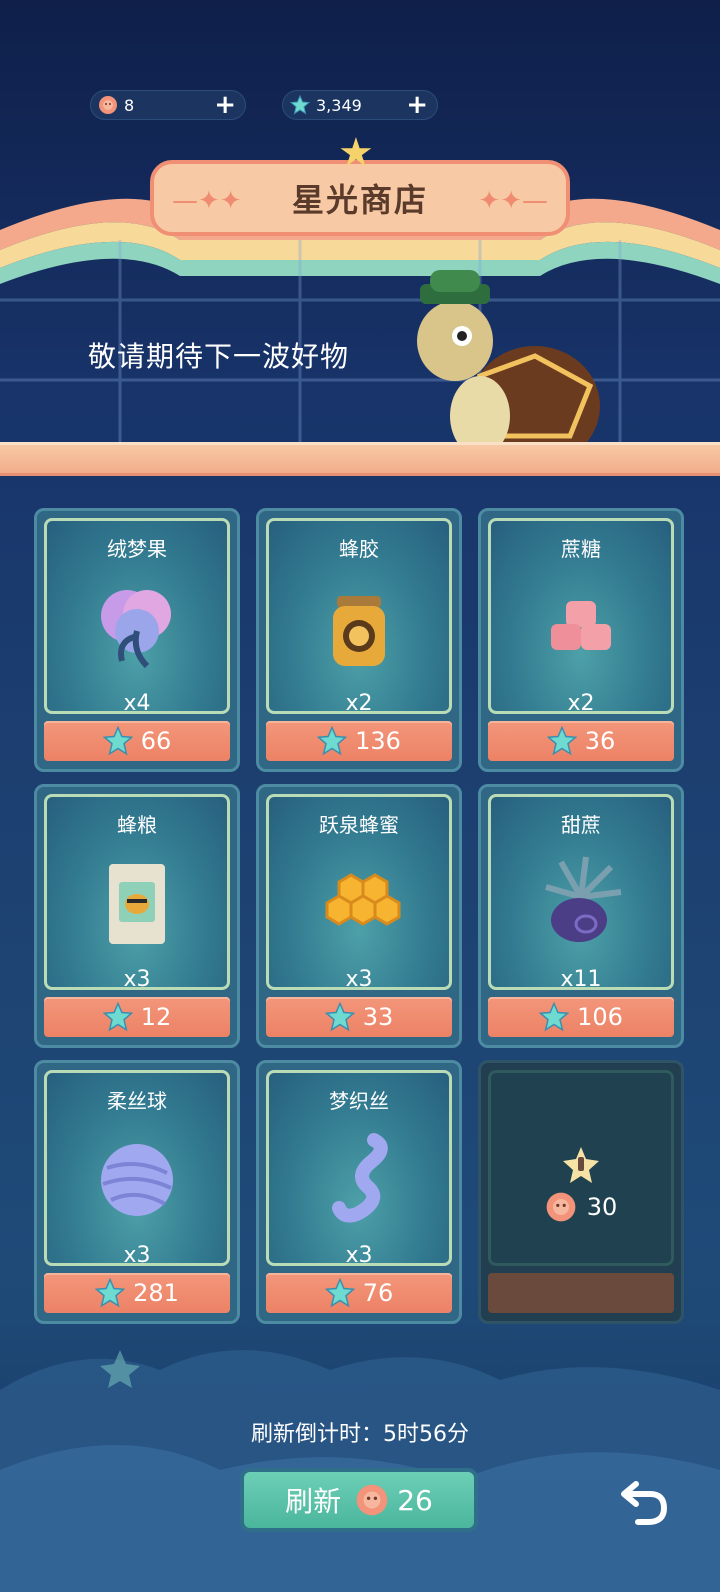  I want to click on shop-item-card: 梦织丝 x3 76, so click(359, 1192).